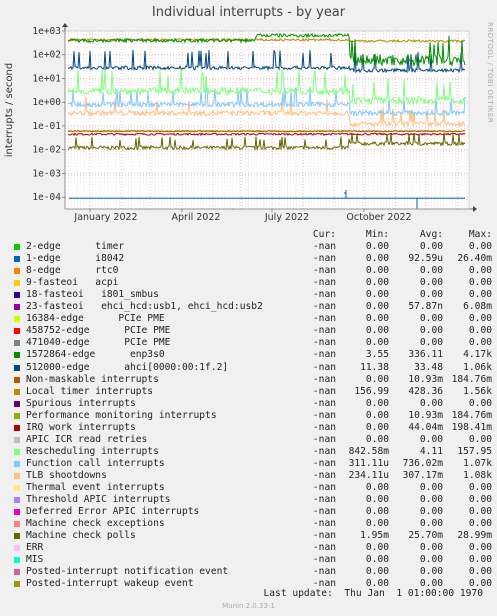 This screenshot has width=497, height=616. Describe the element at coordinates (425, 391) in the screenshot. I see `legend-value-avg: 428.36` at that location.